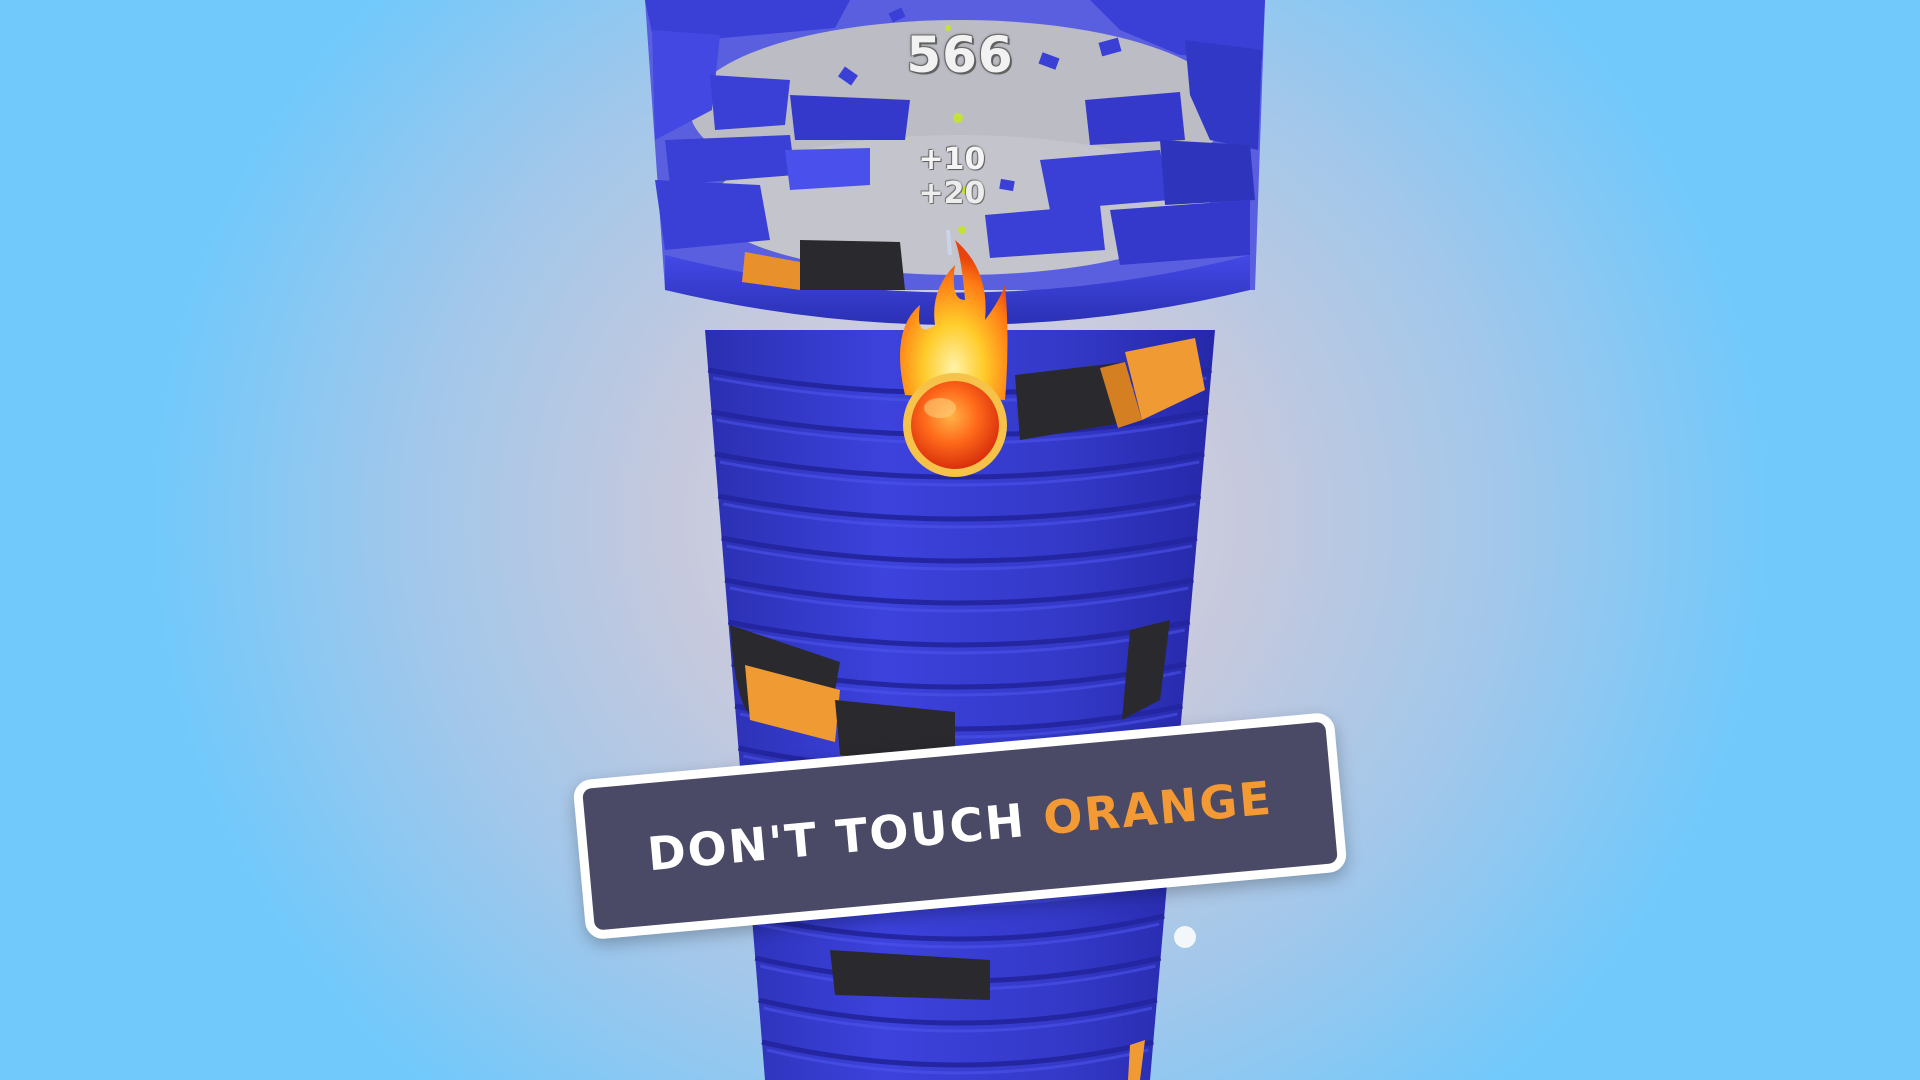 The height and width of the screenshot is (1080, 1920). Describe the element at coordinates (960, 55) in the screenshot. I see `score-counter: 566` at that location.